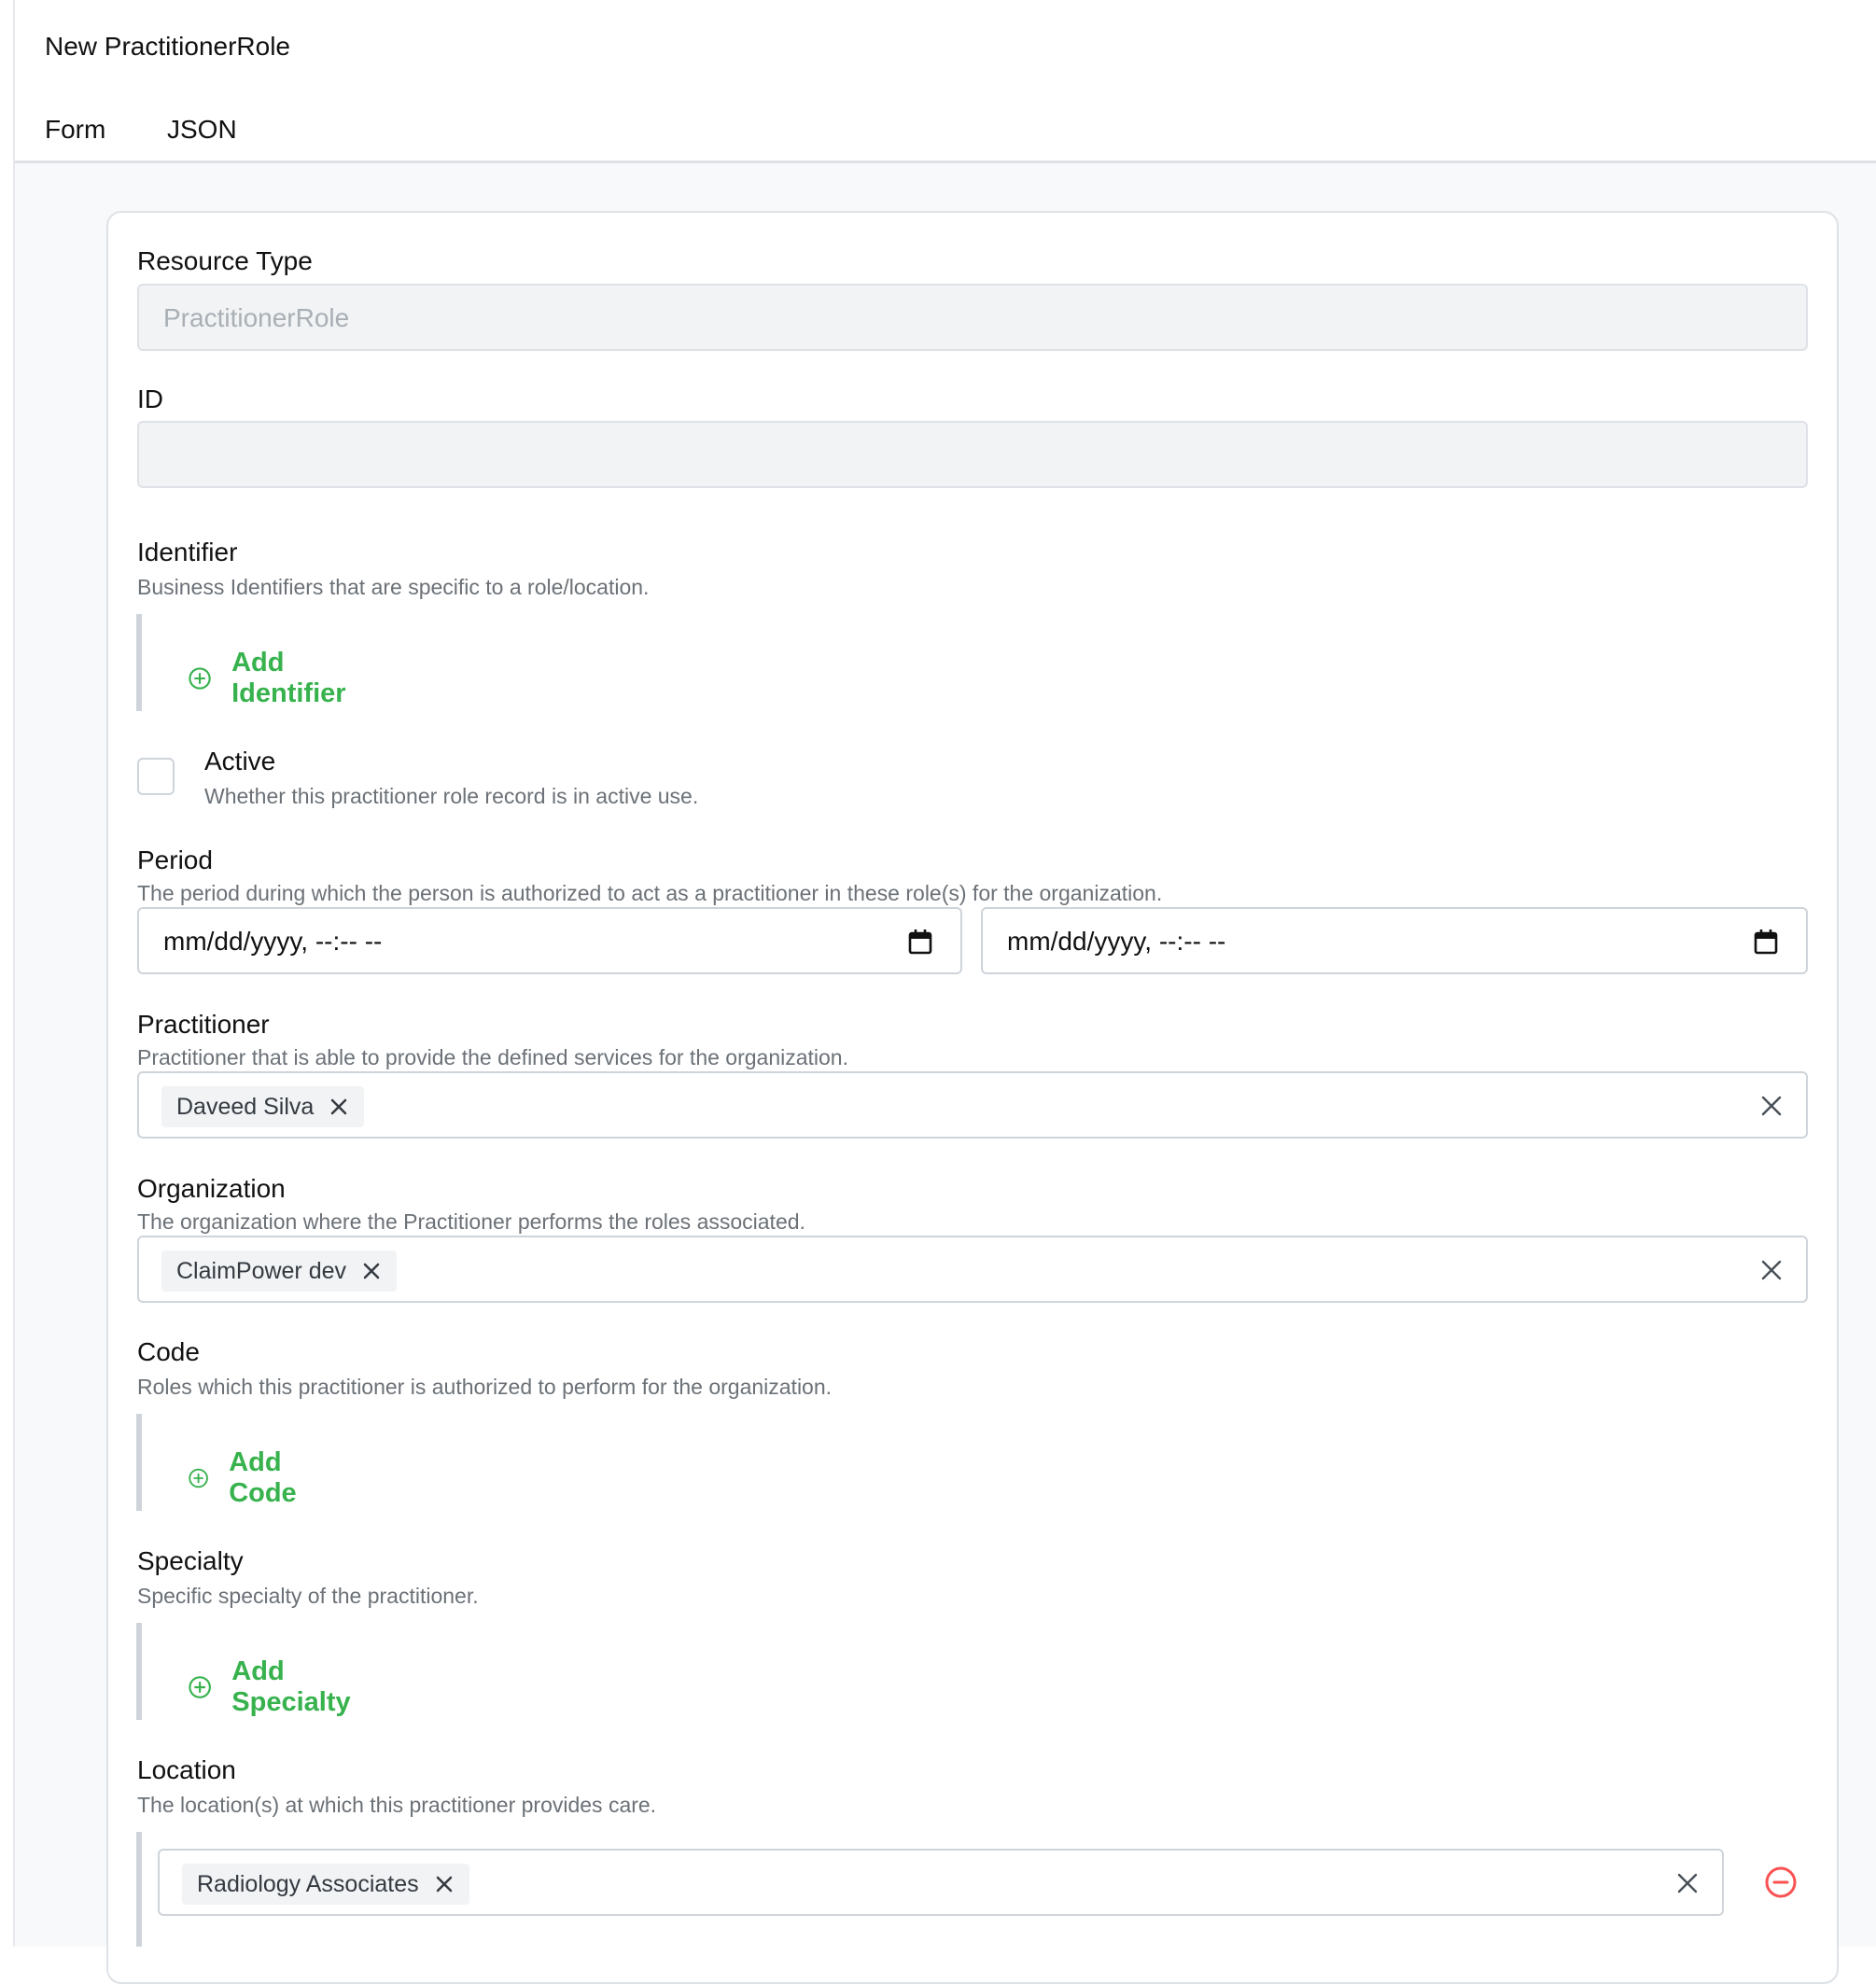  I want to click on page-header: New PractitionerRole Form JSON, so click(945, 81).